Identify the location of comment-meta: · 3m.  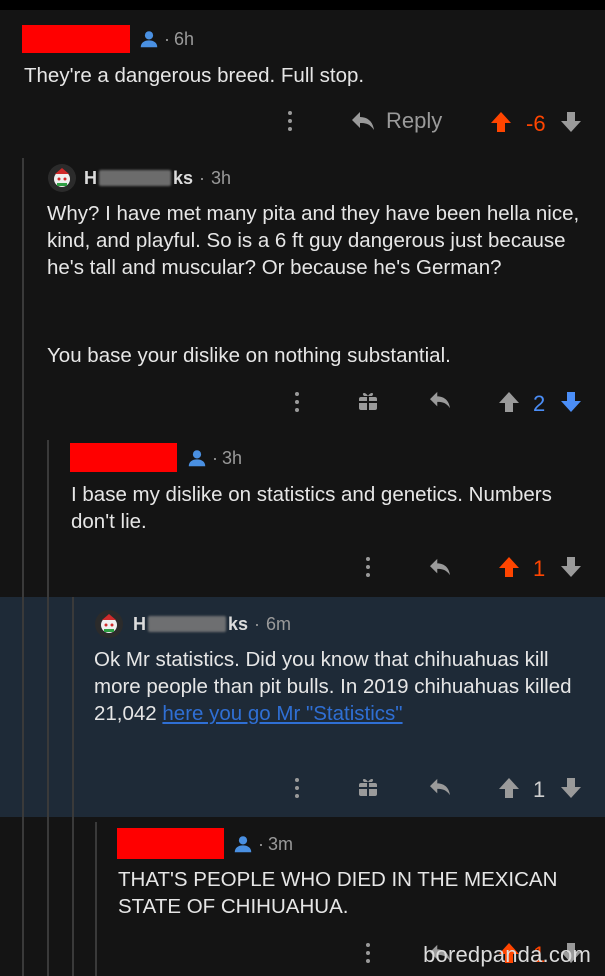
(262, 844).